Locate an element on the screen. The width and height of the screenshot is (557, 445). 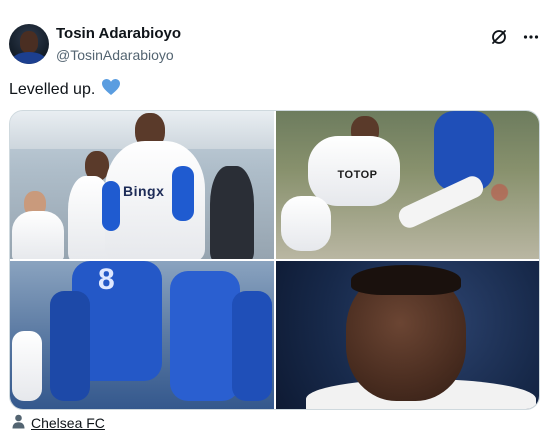
author-info: Tosin Adarabioyo @TosinAdarabioyo is located at coordinates (118, 44).